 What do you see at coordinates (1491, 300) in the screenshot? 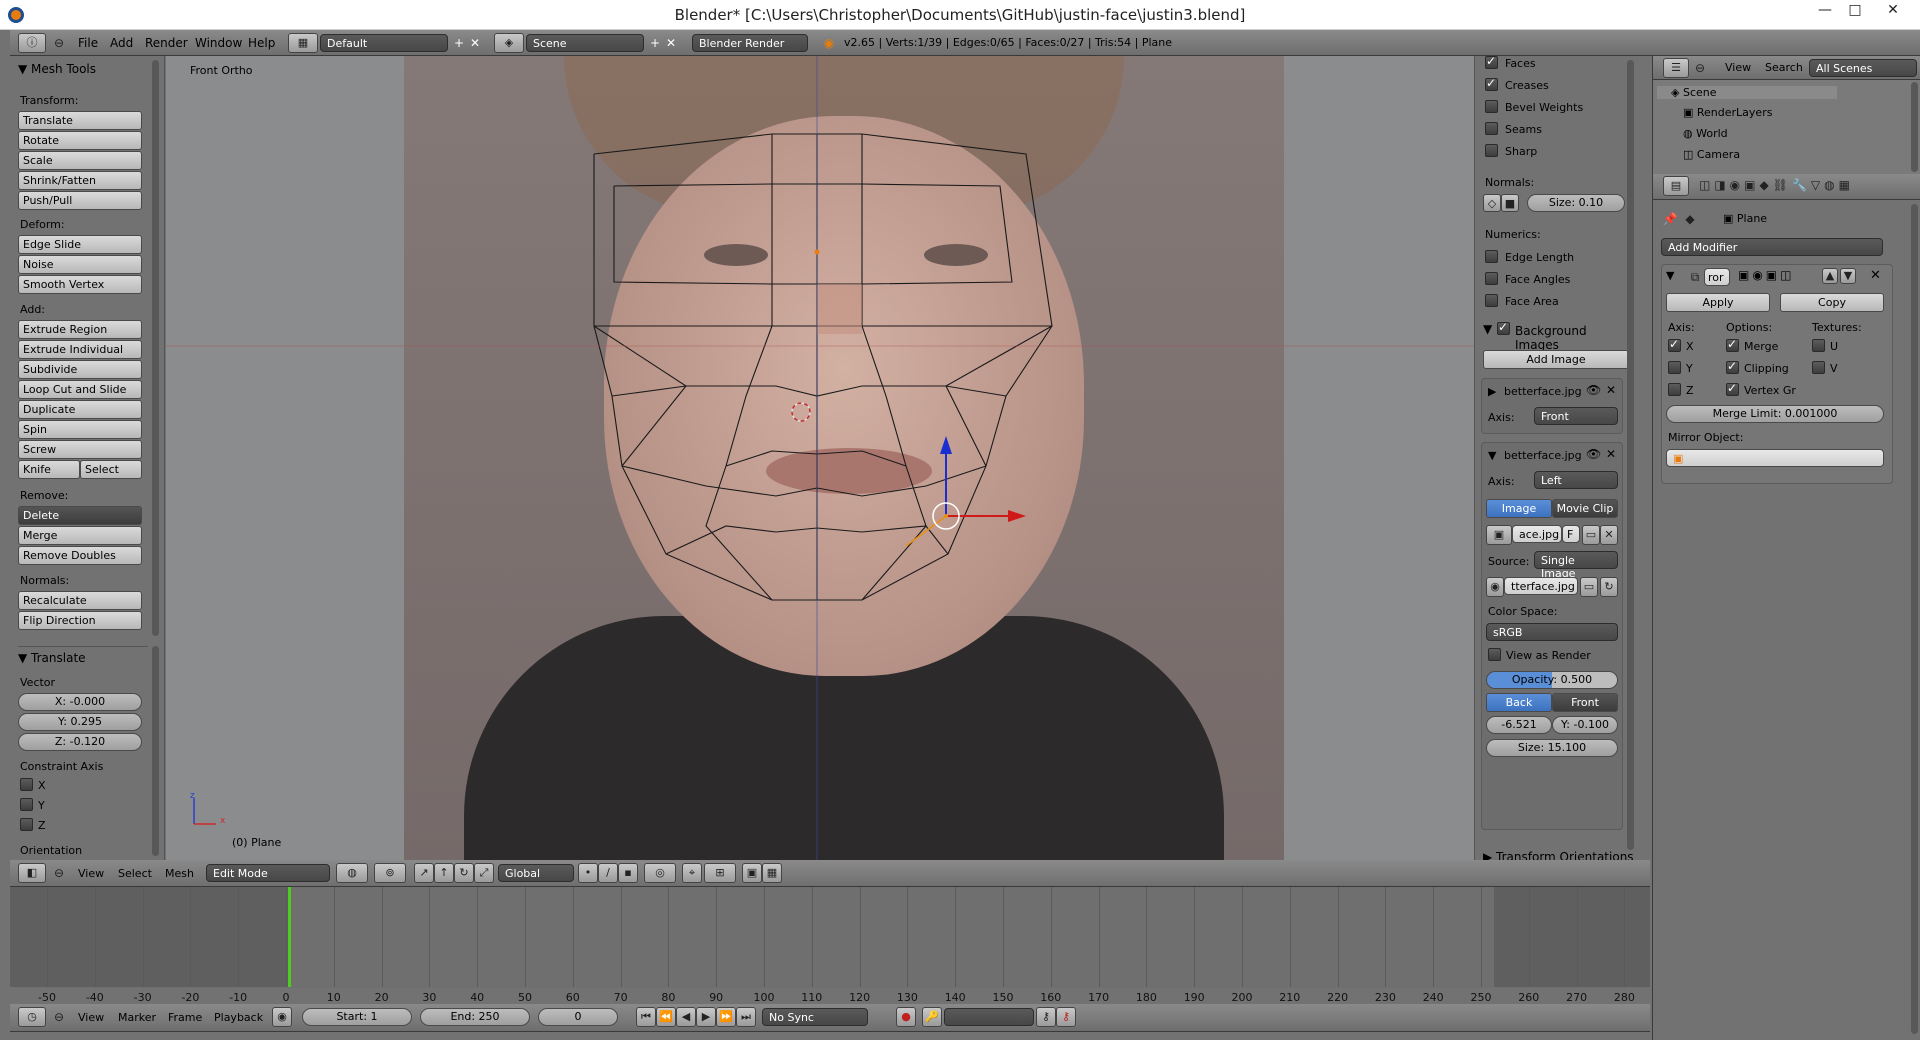
I see `face-area-checkbox` at bounding box center [1491, 300].